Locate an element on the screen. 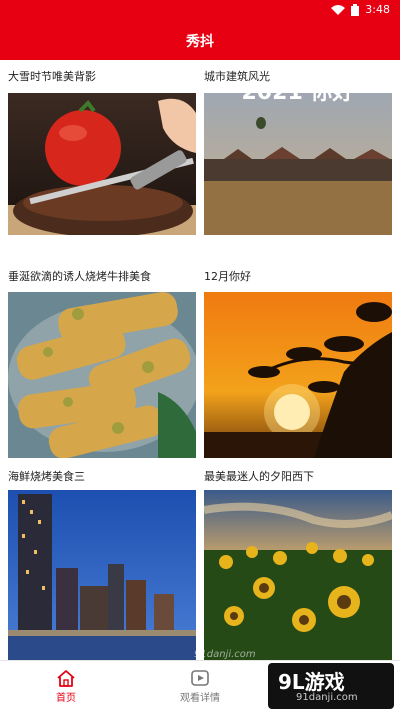  status-bar: 3:48 is located at coordinates (200, 11).